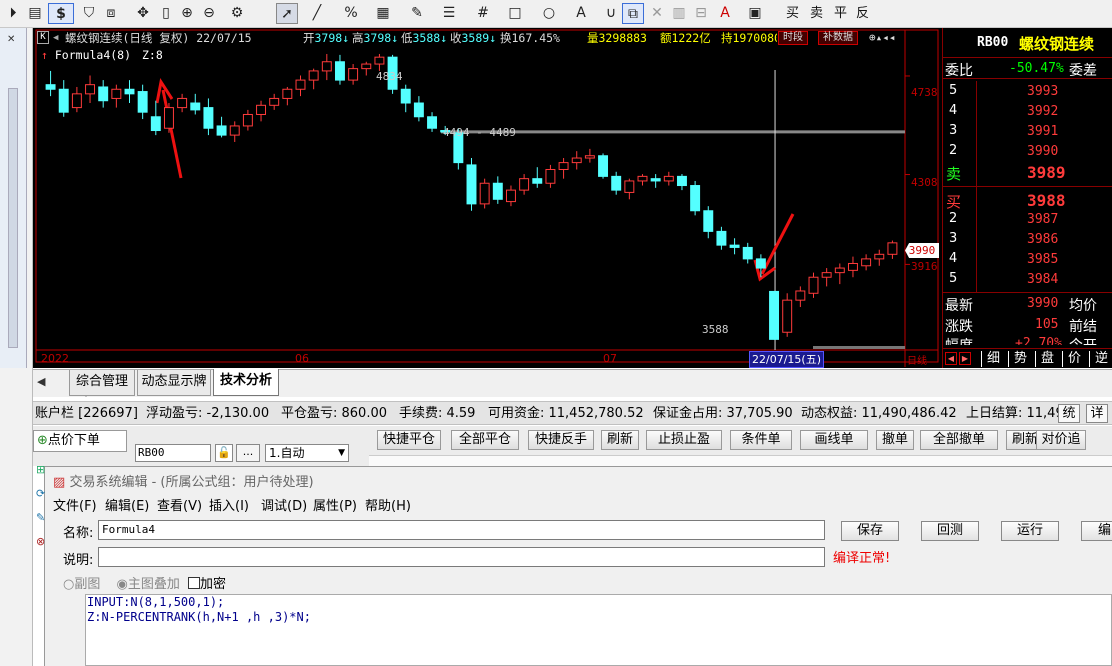 This screenshot has width=1112, height=666. I want to click on next-arrow-icon: ▶, so click(965, 358).